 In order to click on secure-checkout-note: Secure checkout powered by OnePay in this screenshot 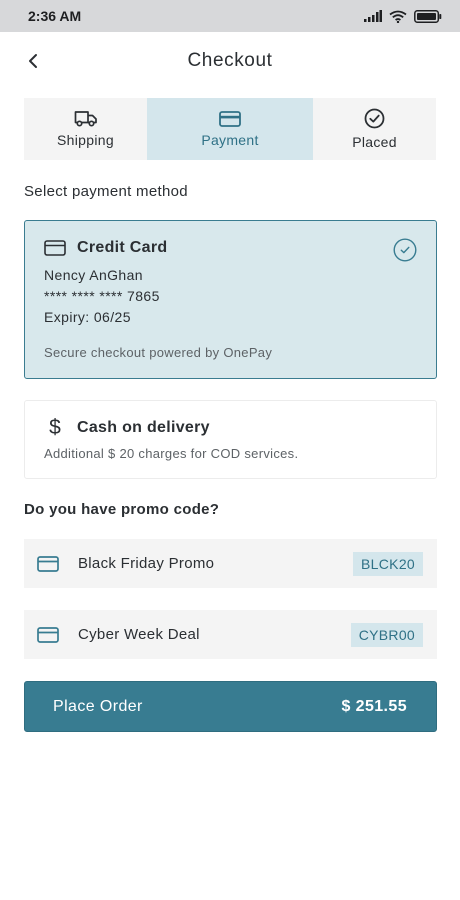, I will do `click(158, 352)`.